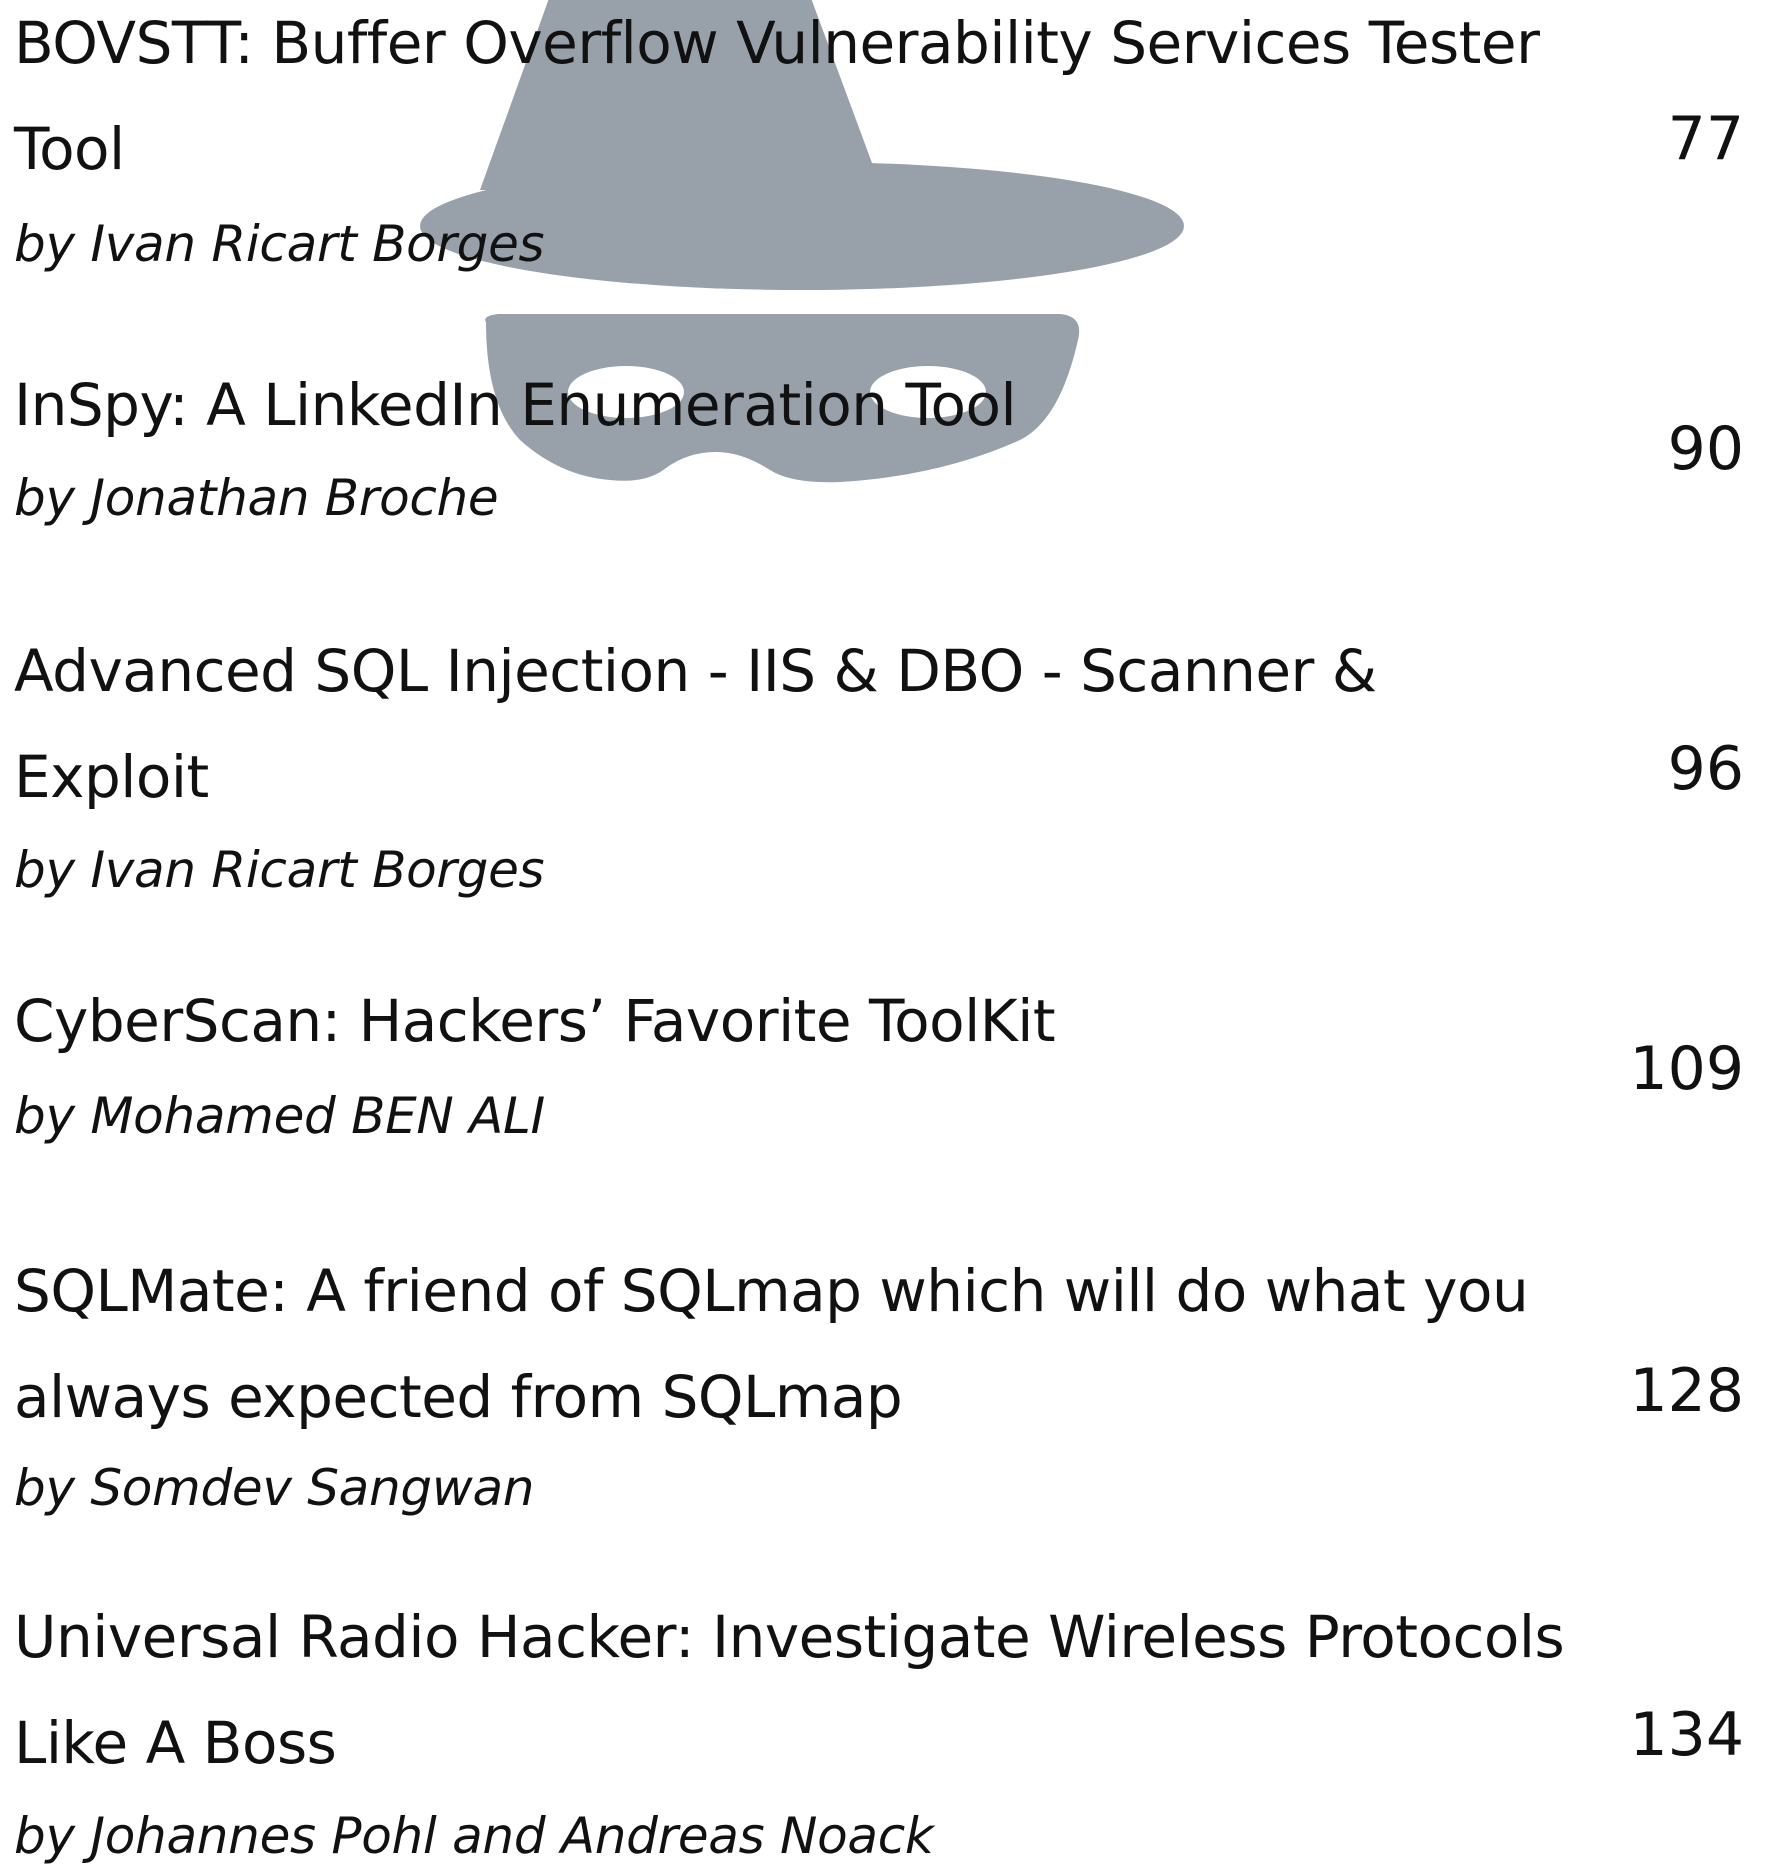 This screenshot has height=1873, width=1774. Describe the element at coordinates (515, 405) in the screenshot. I see `entry-title: InSpy: A LinkedIn Enumeration Tool` at that location.